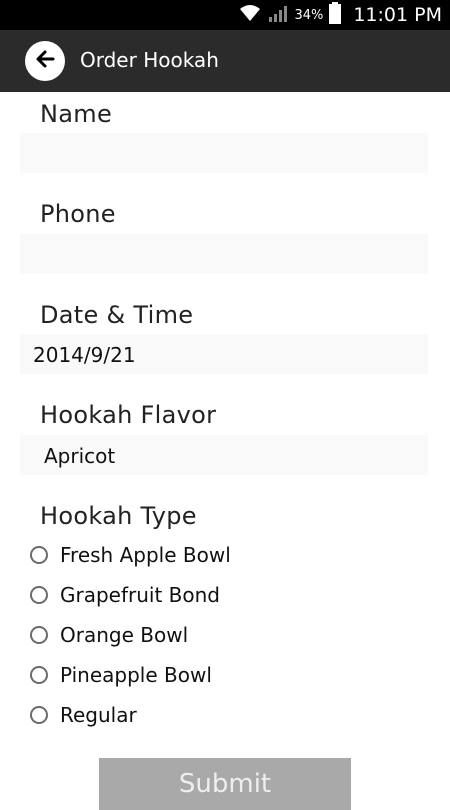 The width and height of the screenshot is (450, 810). What do you see at coordinates (136, 675) in the screenshot?
I see `radio-label: Pineapple Bowl` at bounding box center [136, 675].